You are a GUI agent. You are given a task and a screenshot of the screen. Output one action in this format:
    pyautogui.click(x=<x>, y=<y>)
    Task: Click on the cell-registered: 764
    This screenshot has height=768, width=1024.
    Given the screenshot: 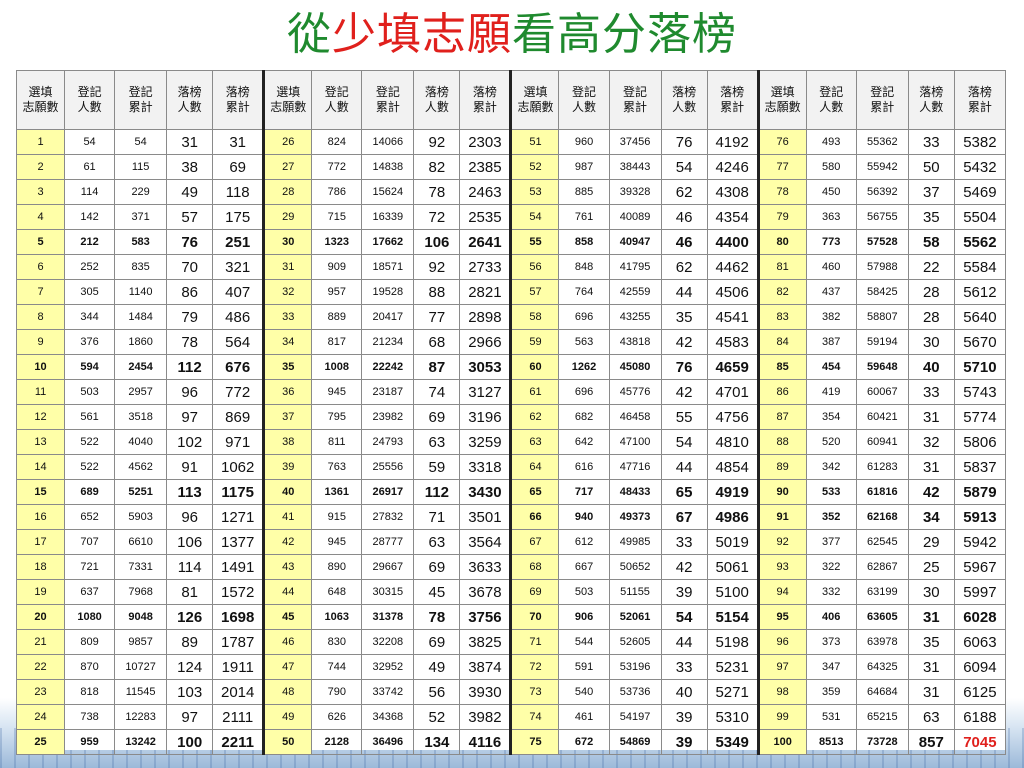 What is the action you would take?
    pyautogui.click(x=584, y=292)
    